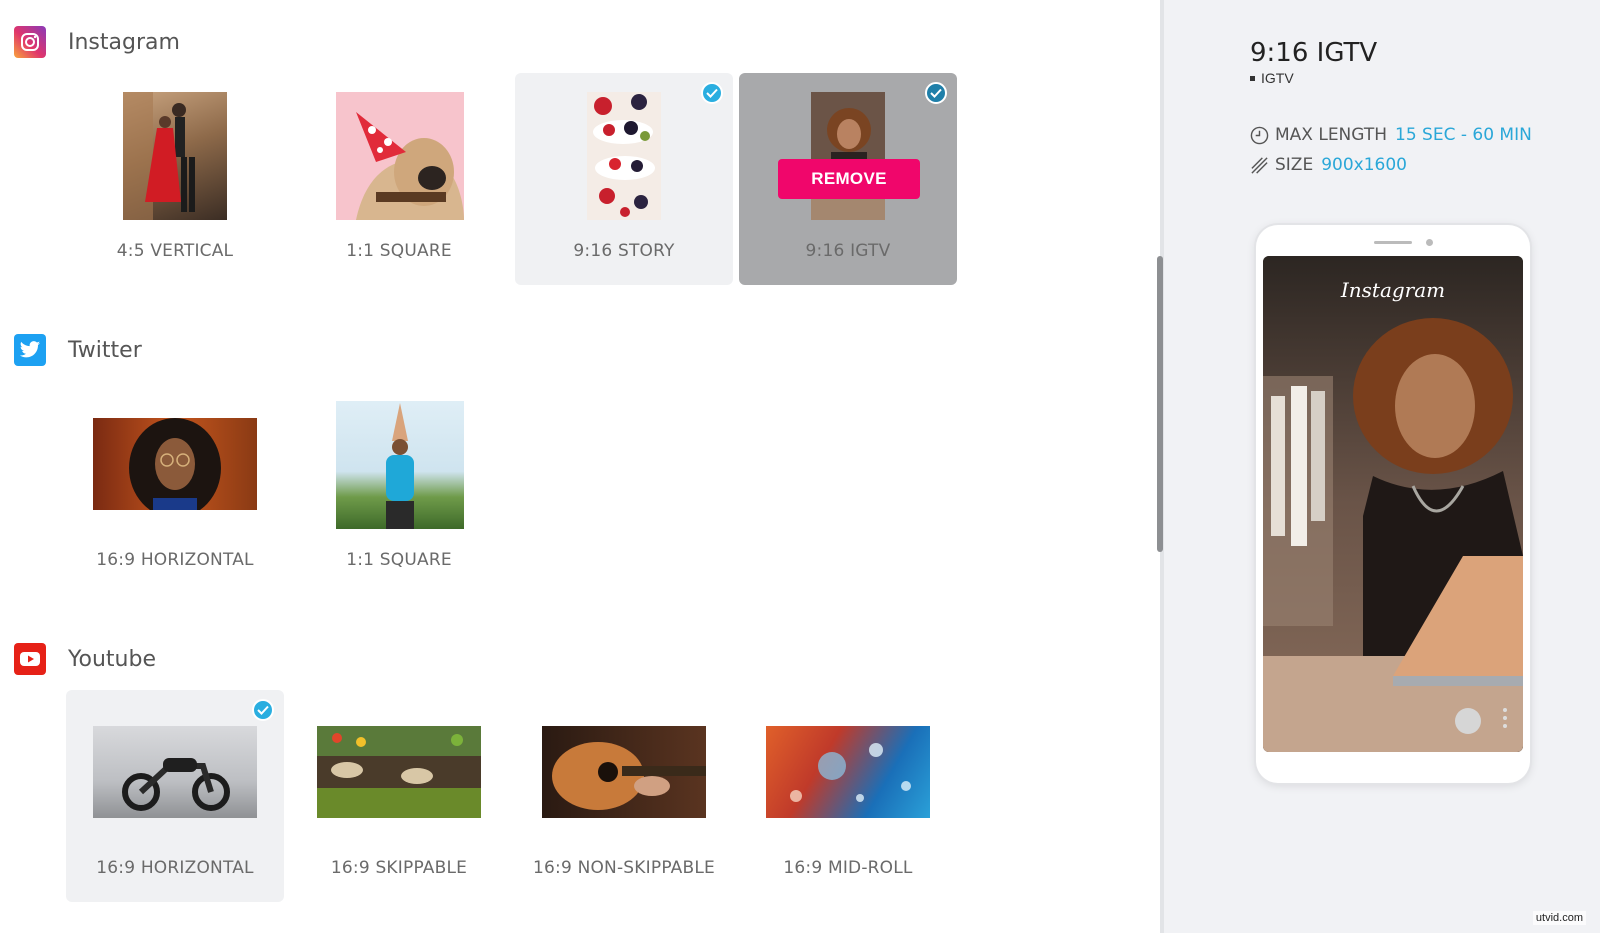 The width and height of the screenshot is (1600, 933). Describe the element at coordinates (112, 659) in the screenshot. I see `section-title: Youtube` at that location.